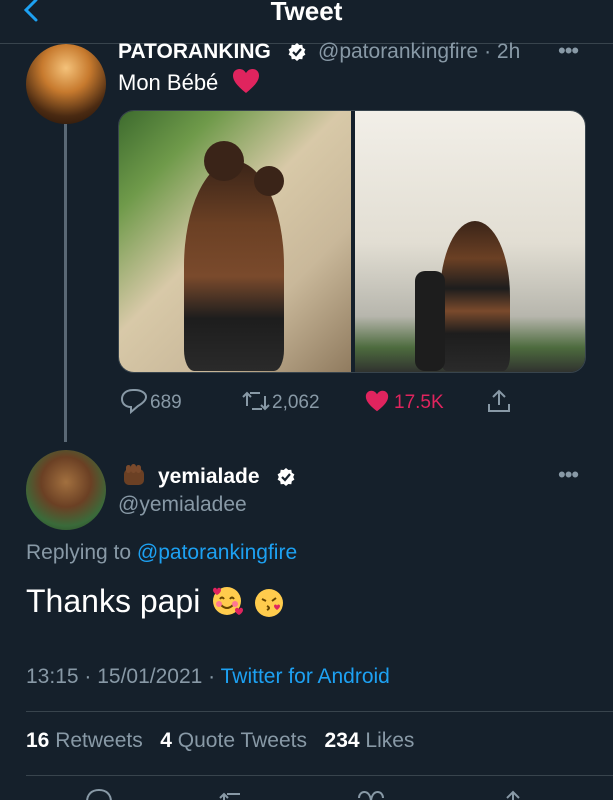 This screenshot has height=800, width=613. I want to click on replying-to: Replying to @patorankingfire, so click(161, 553).